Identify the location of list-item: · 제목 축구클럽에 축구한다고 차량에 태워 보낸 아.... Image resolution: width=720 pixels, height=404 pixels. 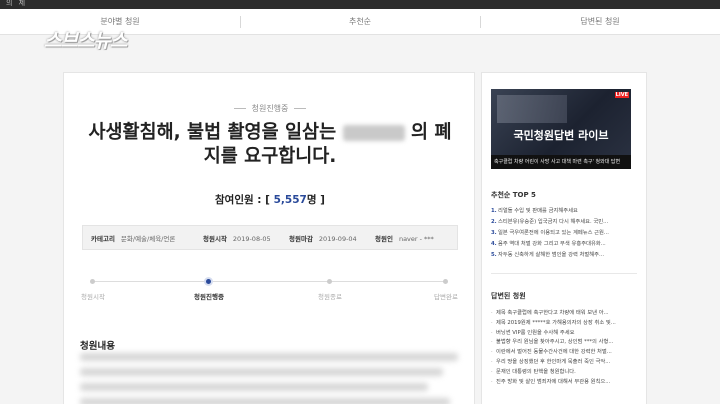
(564, 314).